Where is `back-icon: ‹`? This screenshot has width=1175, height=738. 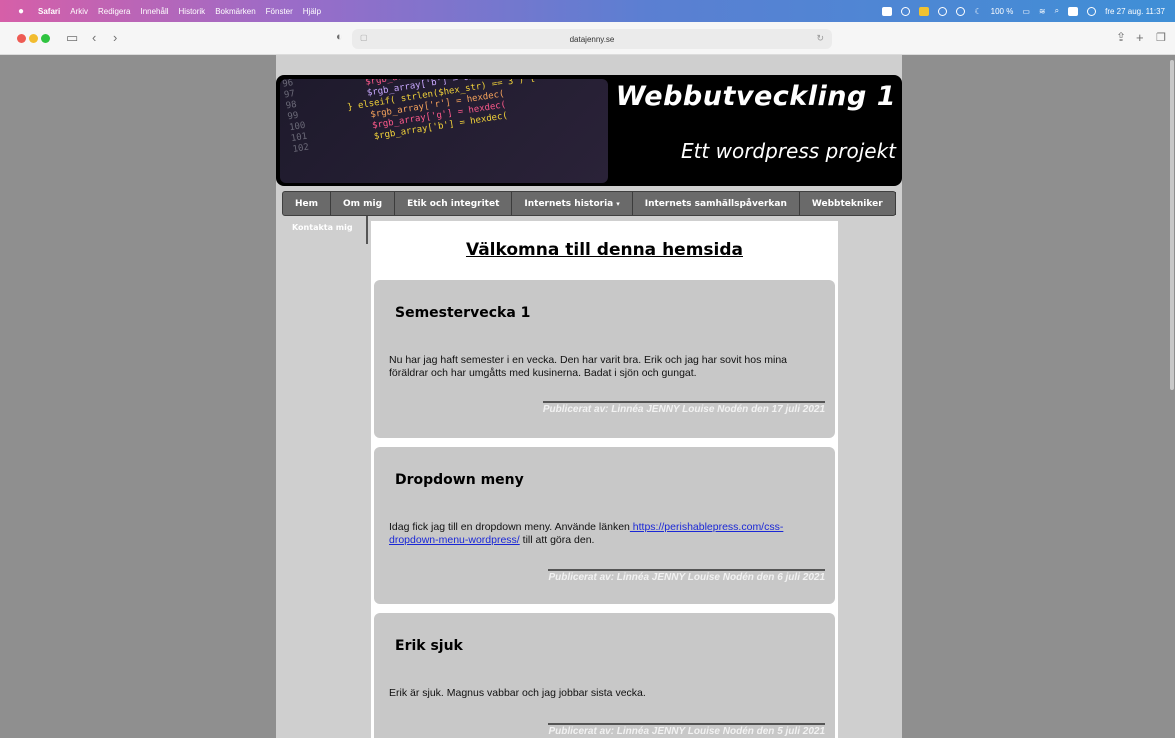 back-icon: ‹ is located at coordinates (94, 37).